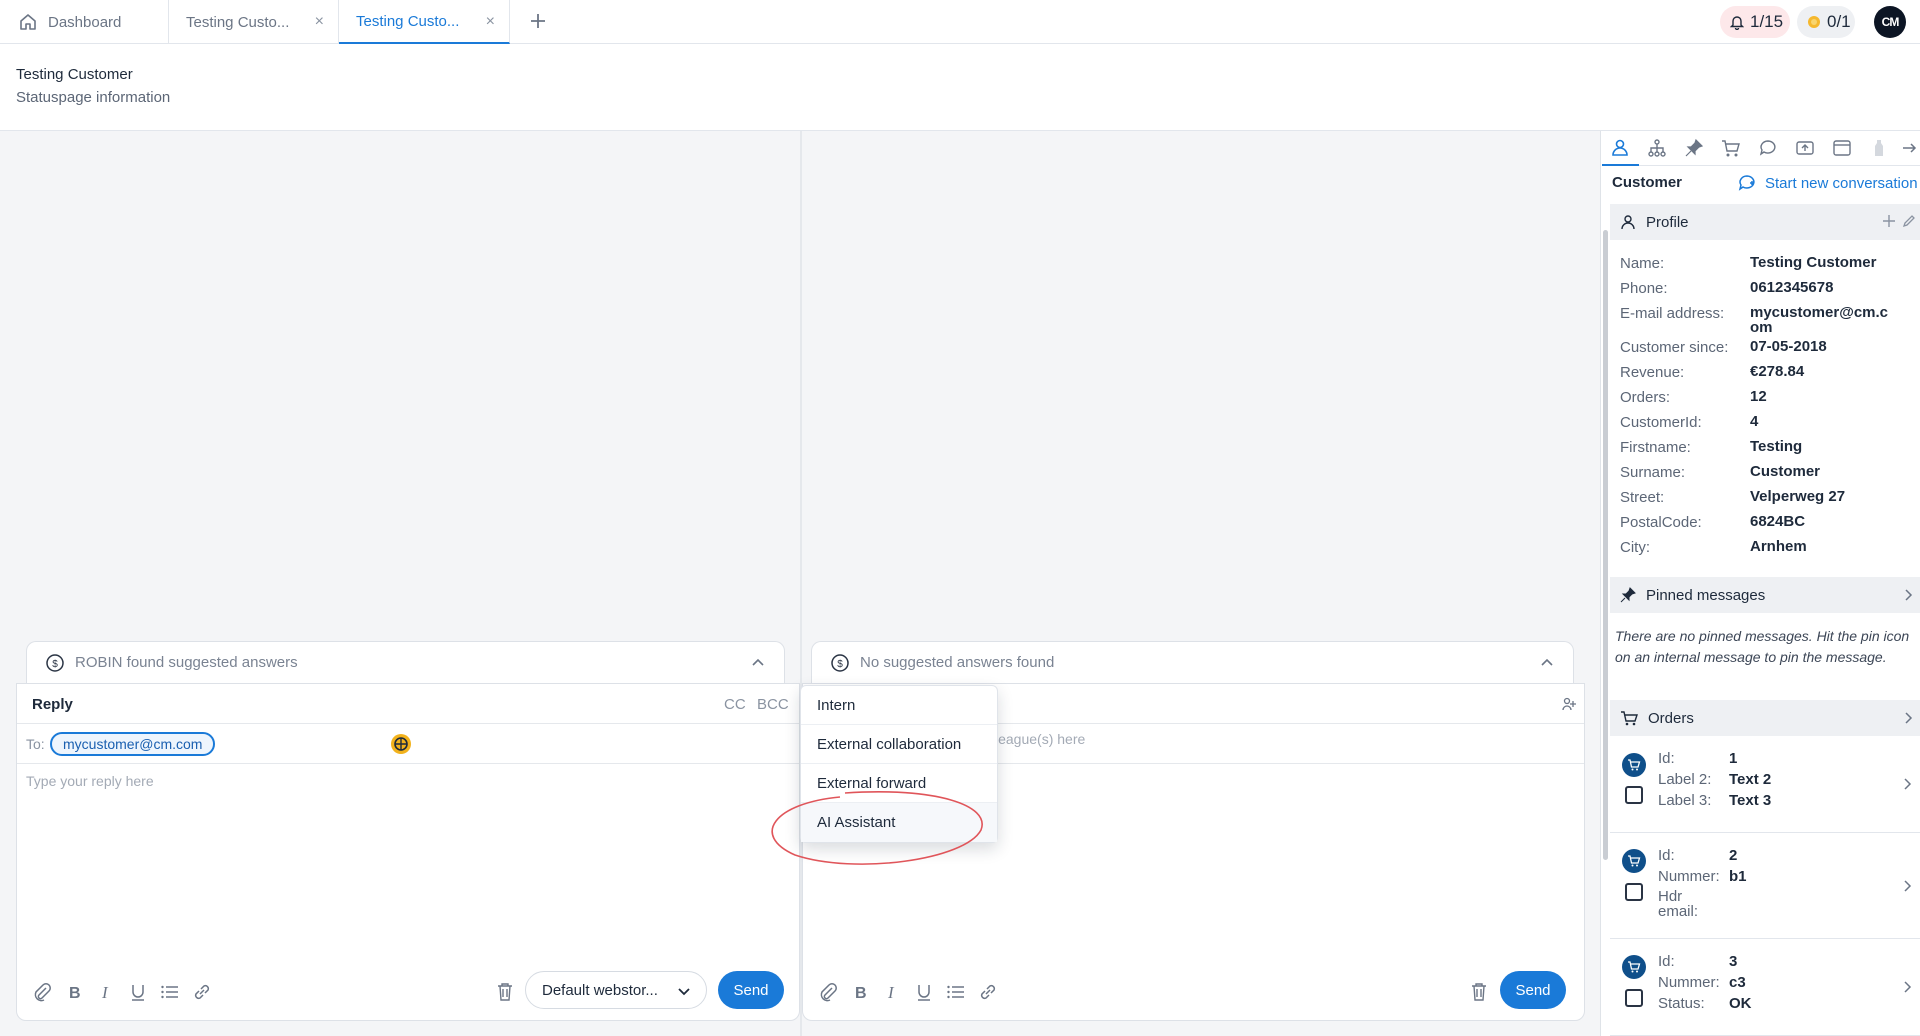  What do you see at coordinates (1819, 320) in the screenshot?
I see `field-value: mycustomer@cm.com` at bounding box center [1819, 320].